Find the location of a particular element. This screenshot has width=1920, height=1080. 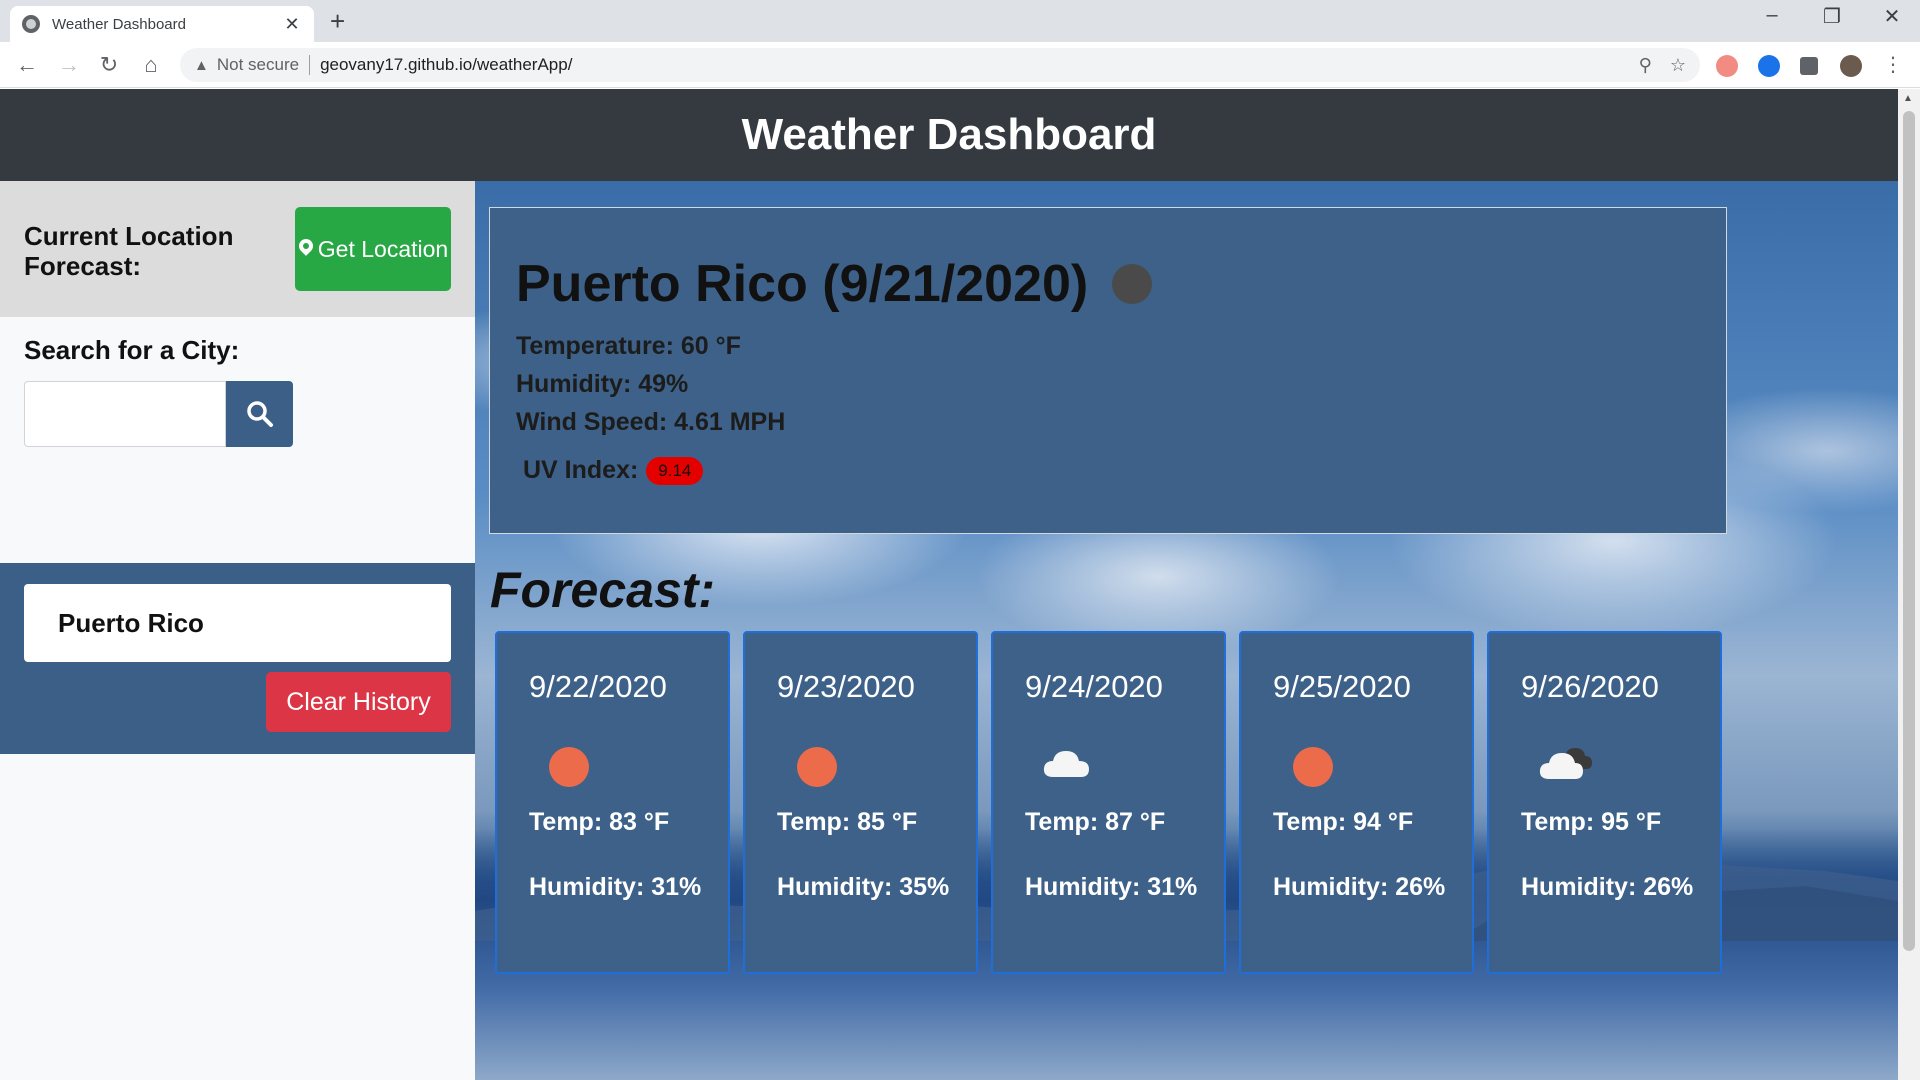

current-city-title: Puerto Rico (9/21/2020) is located at coordinates (834, 284).